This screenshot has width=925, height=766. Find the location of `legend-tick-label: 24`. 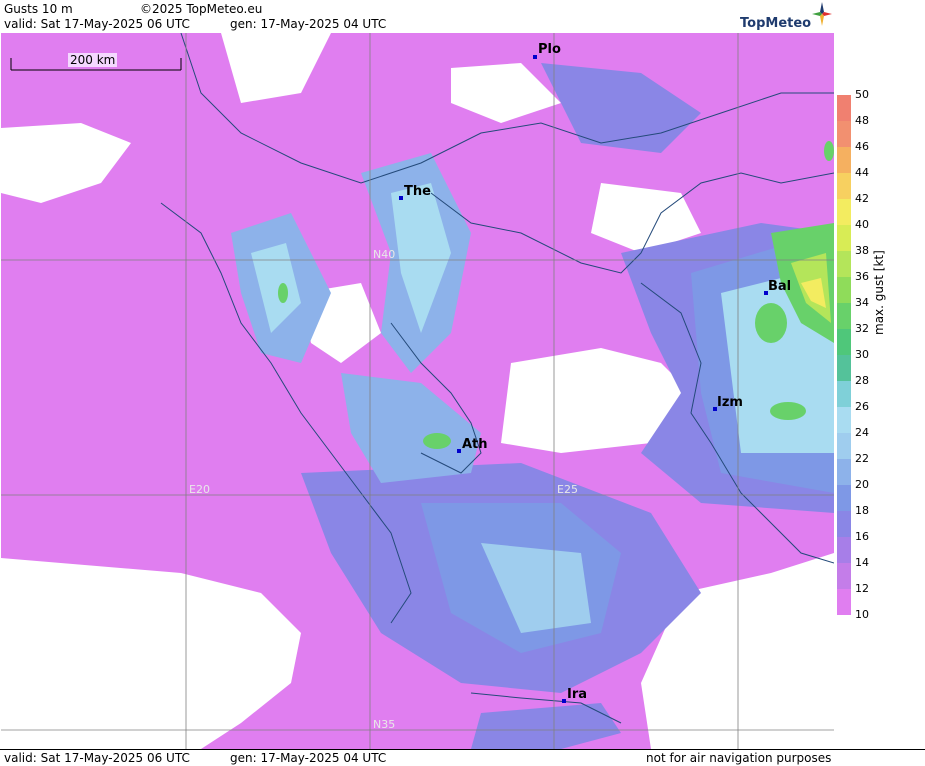

legend-tick-label: 24 is located at coordinates (862, 432).